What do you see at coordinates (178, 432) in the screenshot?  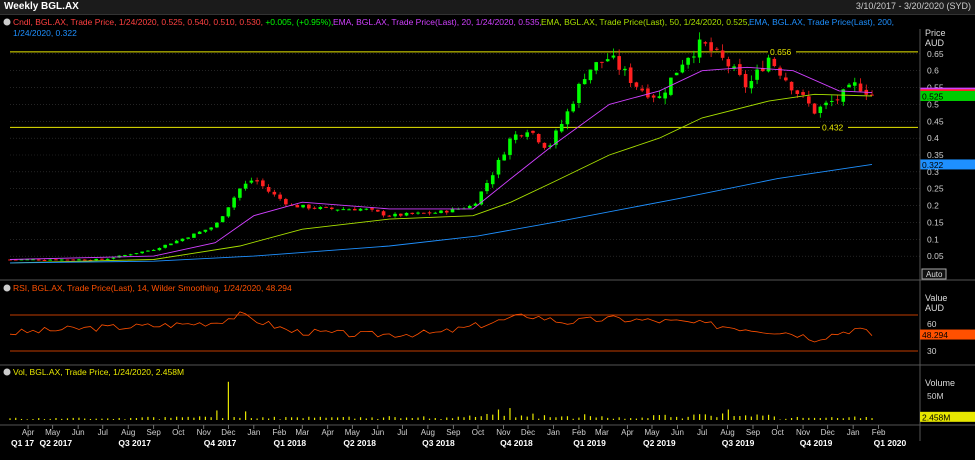 I see `month-label: Oct` at bounding box center [178, 432].